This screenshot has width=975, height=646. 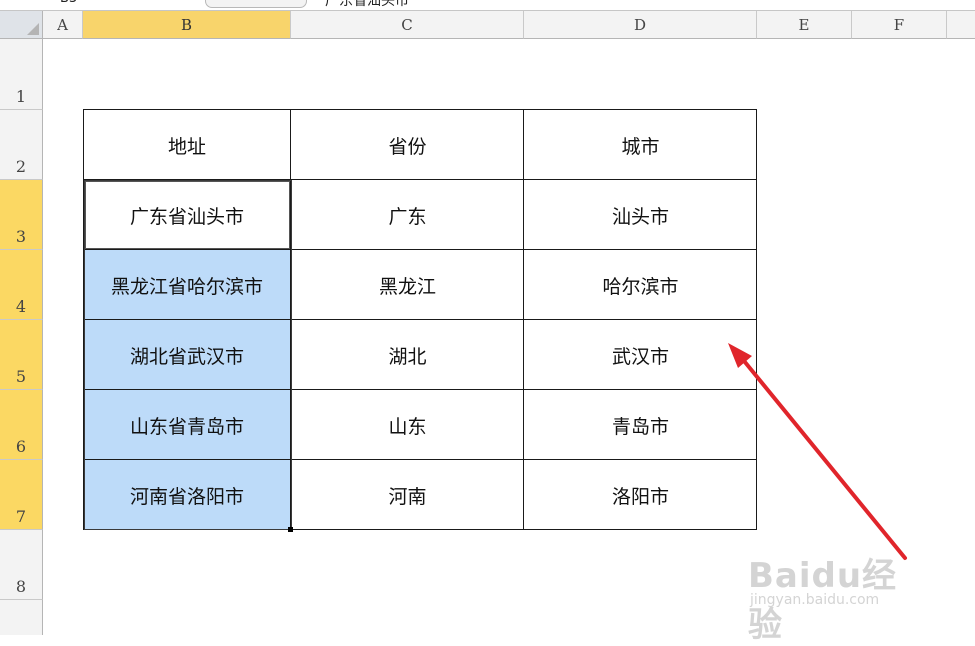 What do you see at coordinates (187, 25) in the screenshot?
I see `column-header-b: B` at bounding box center [187, 25].